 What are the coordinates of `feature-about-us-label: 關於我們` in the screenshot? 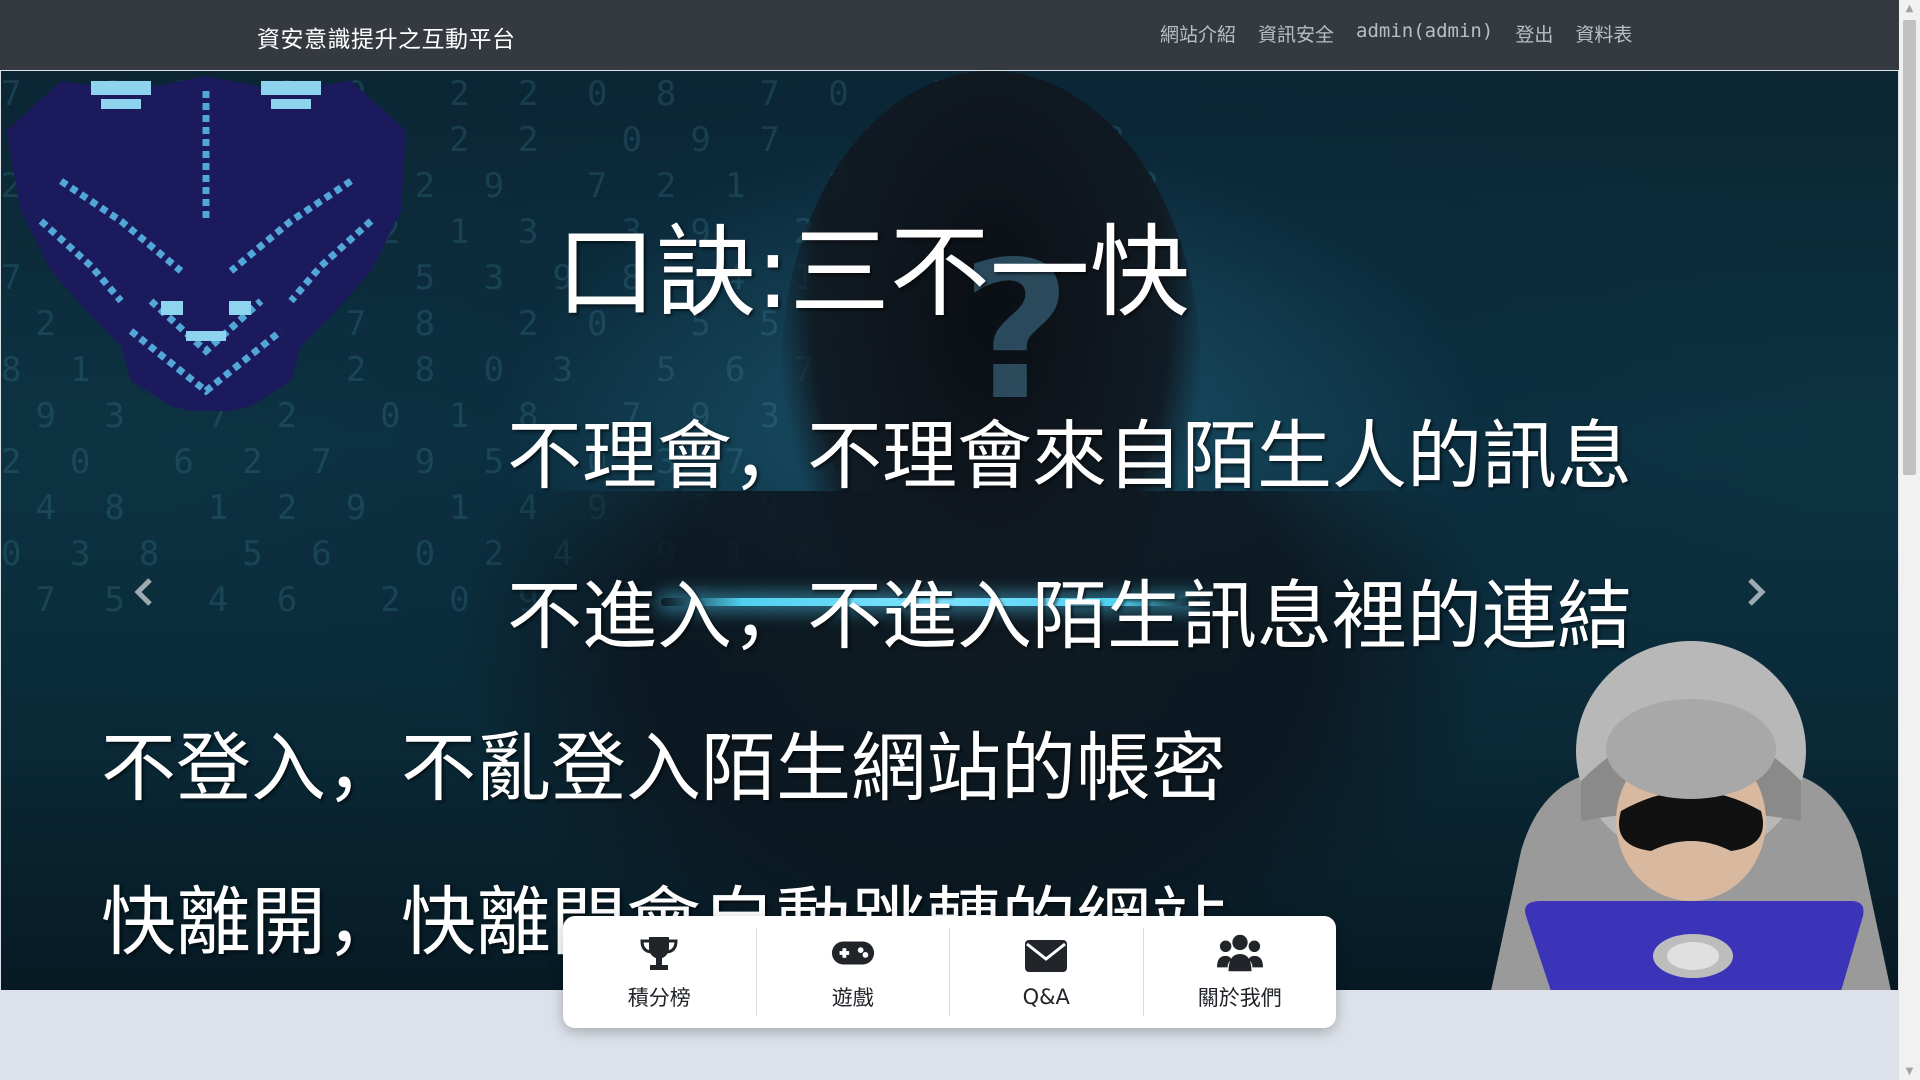 It's located at (1239, 998).